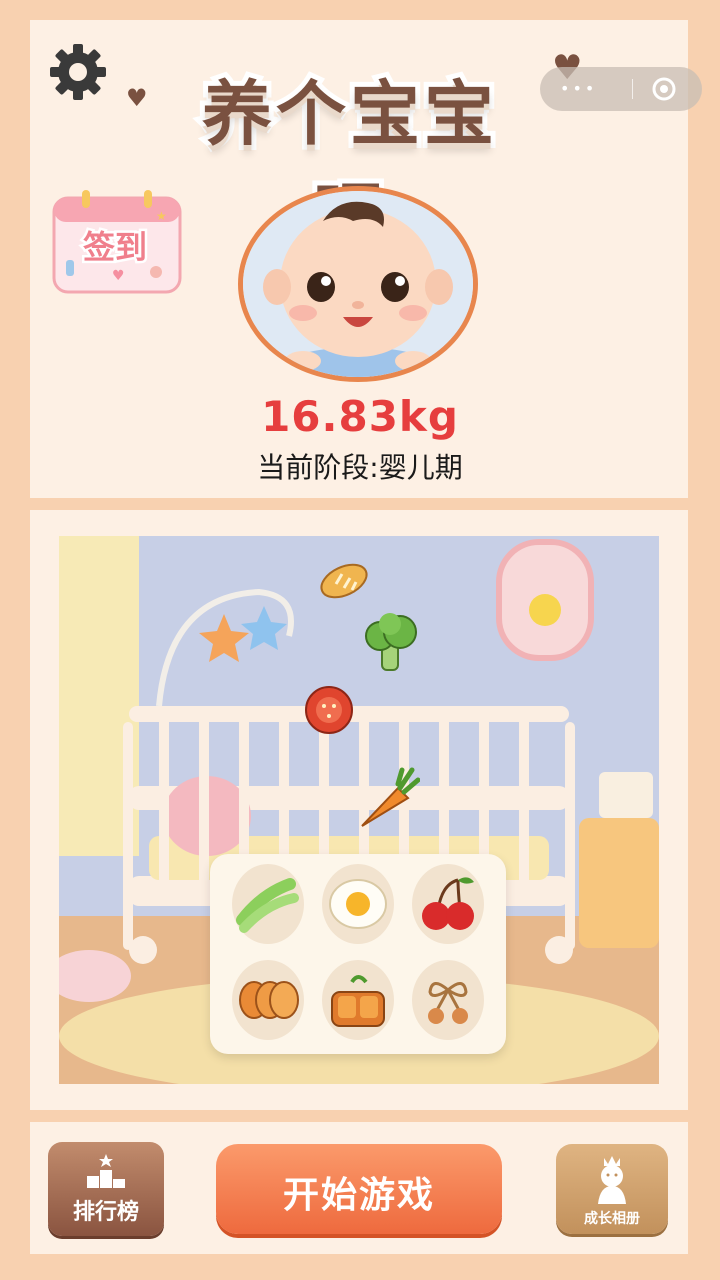 The image size is (720, 1280). I want to click on baby-face-icon, so click(358, 284).